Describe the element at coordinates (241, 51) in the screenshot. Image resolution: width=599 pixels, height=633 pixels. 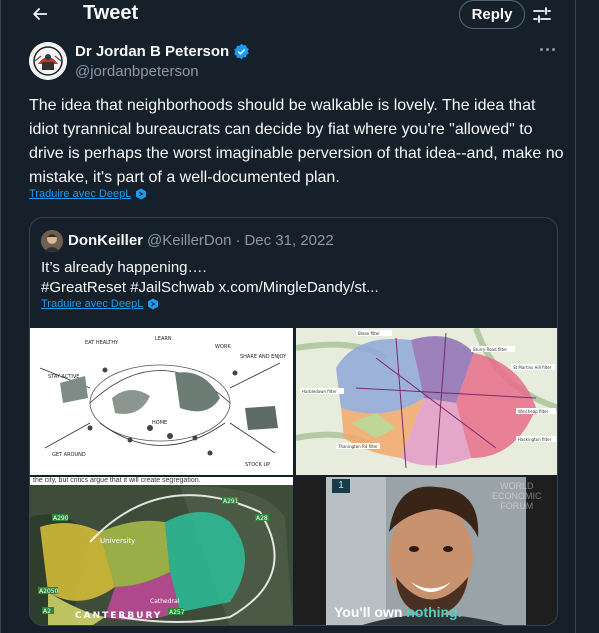
I see `verified-badge-icon` at that location.